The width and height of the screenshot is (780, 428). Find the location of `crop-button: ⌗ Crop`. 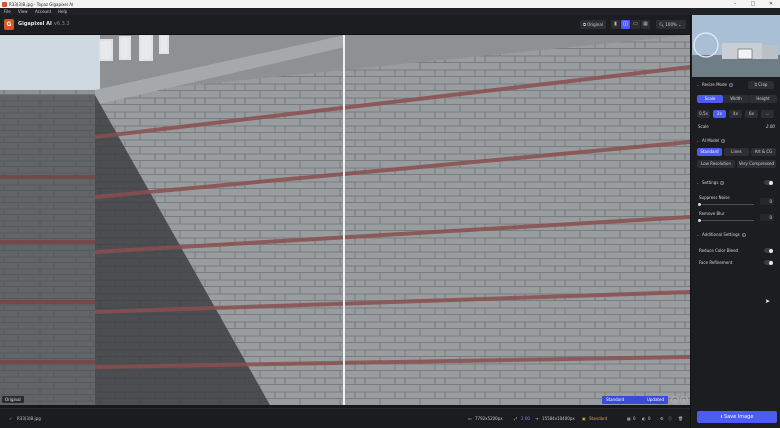

crop-button: ⌗ Crop is located at coordinates (761, 85).